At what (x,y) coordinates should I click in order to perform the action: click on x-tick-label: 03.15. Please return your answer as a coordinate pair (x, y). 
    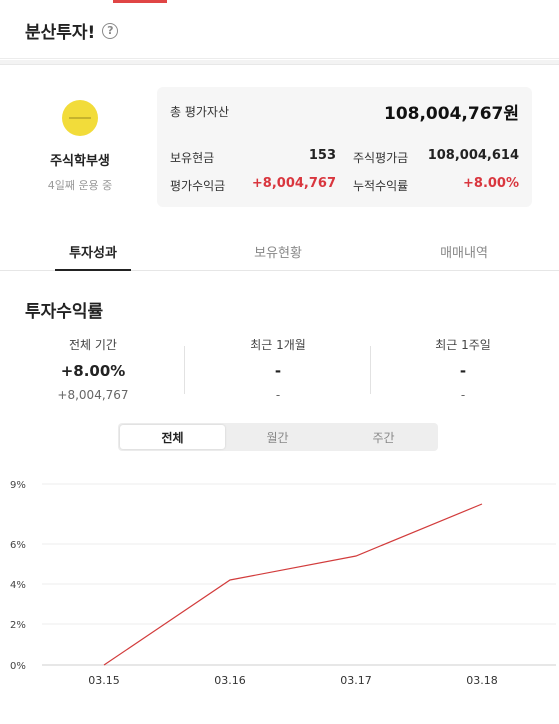
    Looking at the image, I should click on (104, 680).